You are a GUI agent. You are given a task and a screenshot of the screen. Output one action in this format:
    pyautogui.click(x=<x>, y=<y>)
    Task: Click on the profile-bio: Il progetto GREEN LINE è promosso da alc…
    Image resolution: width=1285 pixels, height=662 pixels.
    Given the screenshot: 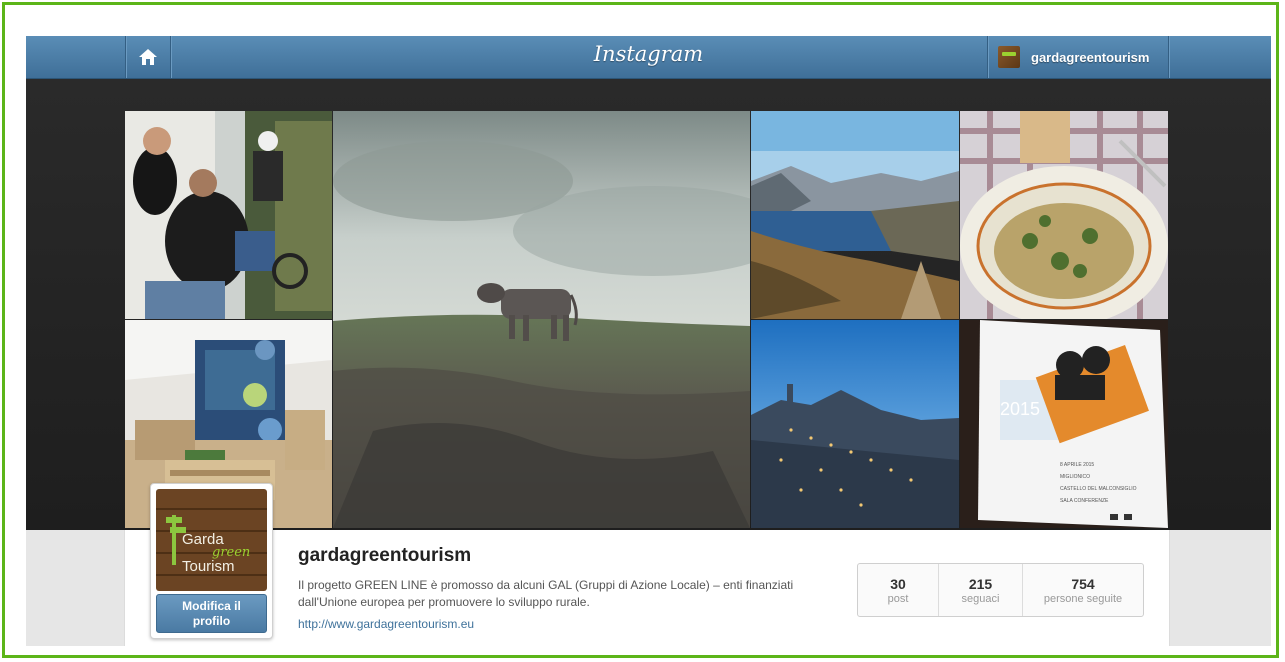 What is the action you would take?
    pyautogui.click(x=546, y=593)
    